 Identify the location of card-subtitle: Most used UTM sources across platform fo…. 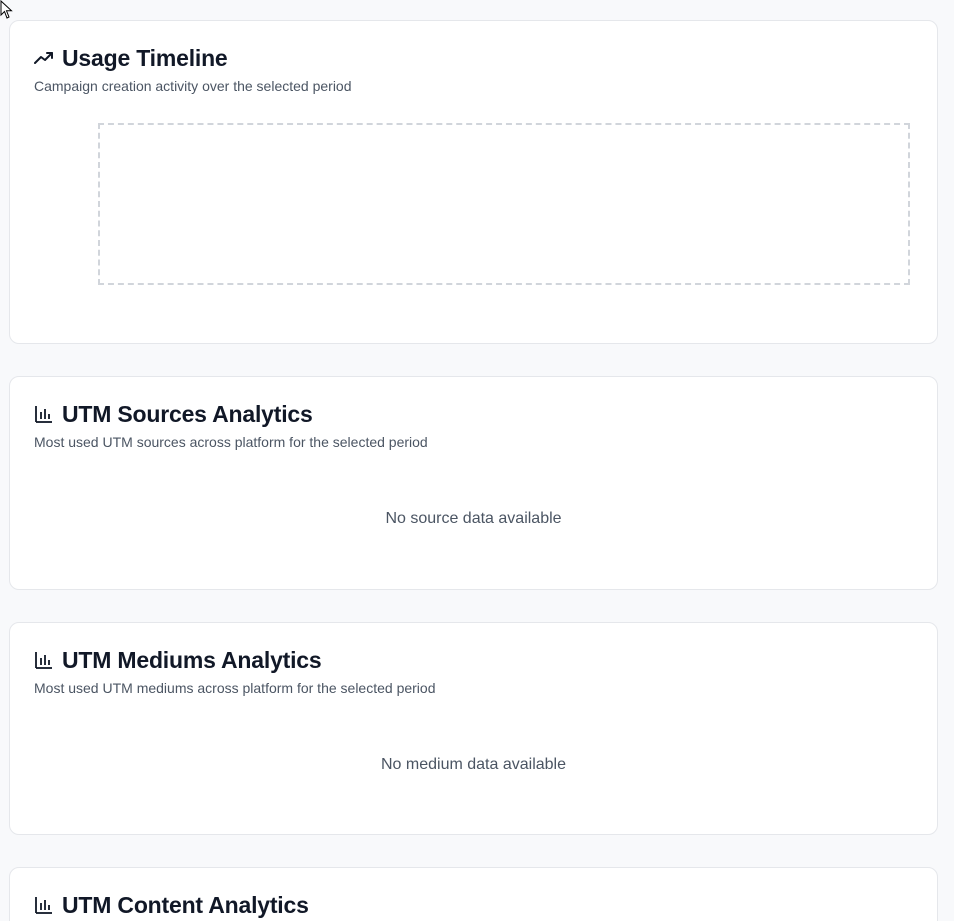
(231, 442).